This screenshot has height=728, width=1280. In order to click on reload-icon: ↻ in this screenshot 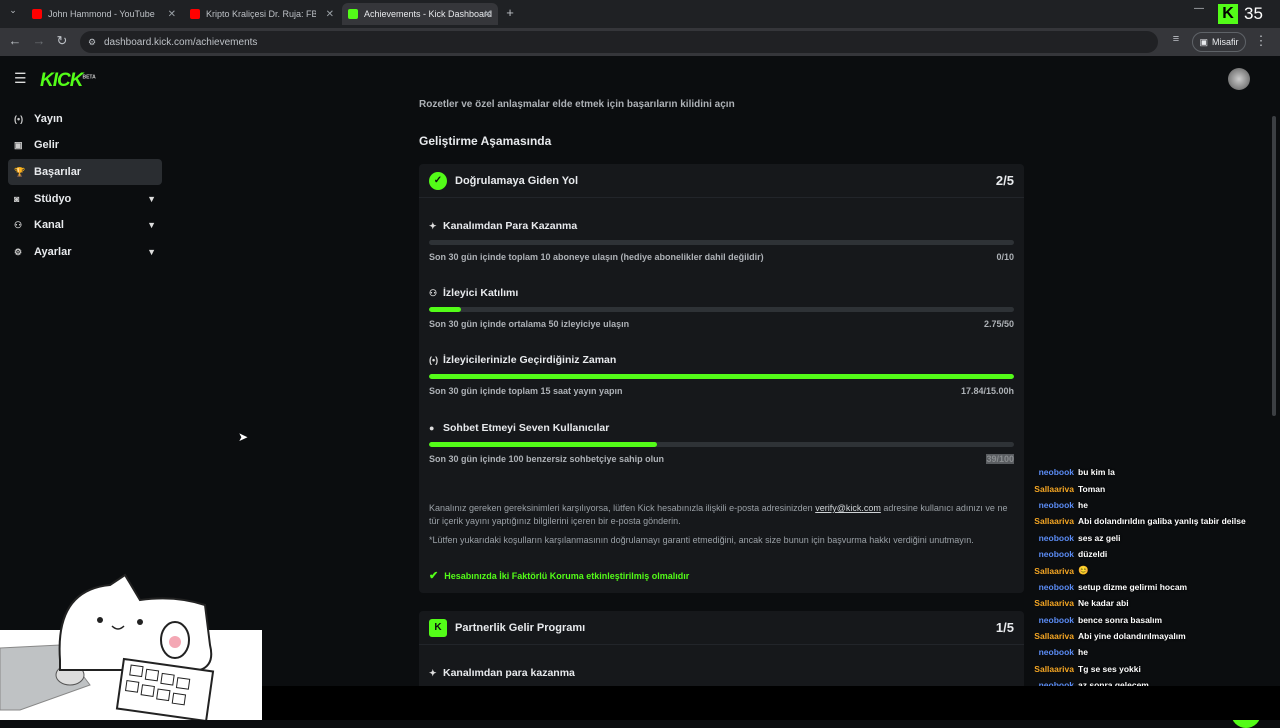, I will do `click(62, 41)`.